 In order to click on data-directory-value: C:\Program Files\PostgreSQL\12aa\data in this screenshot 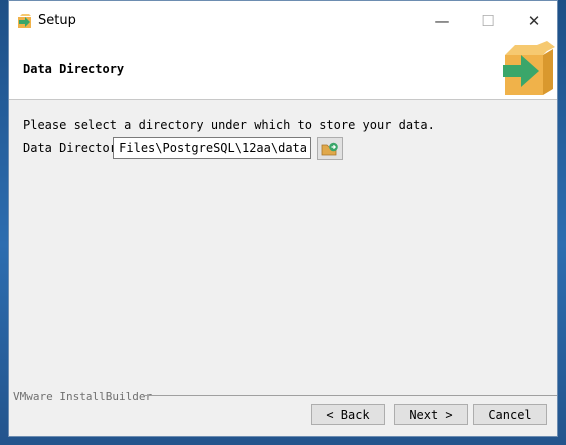, I will do `click(210, 148)`.